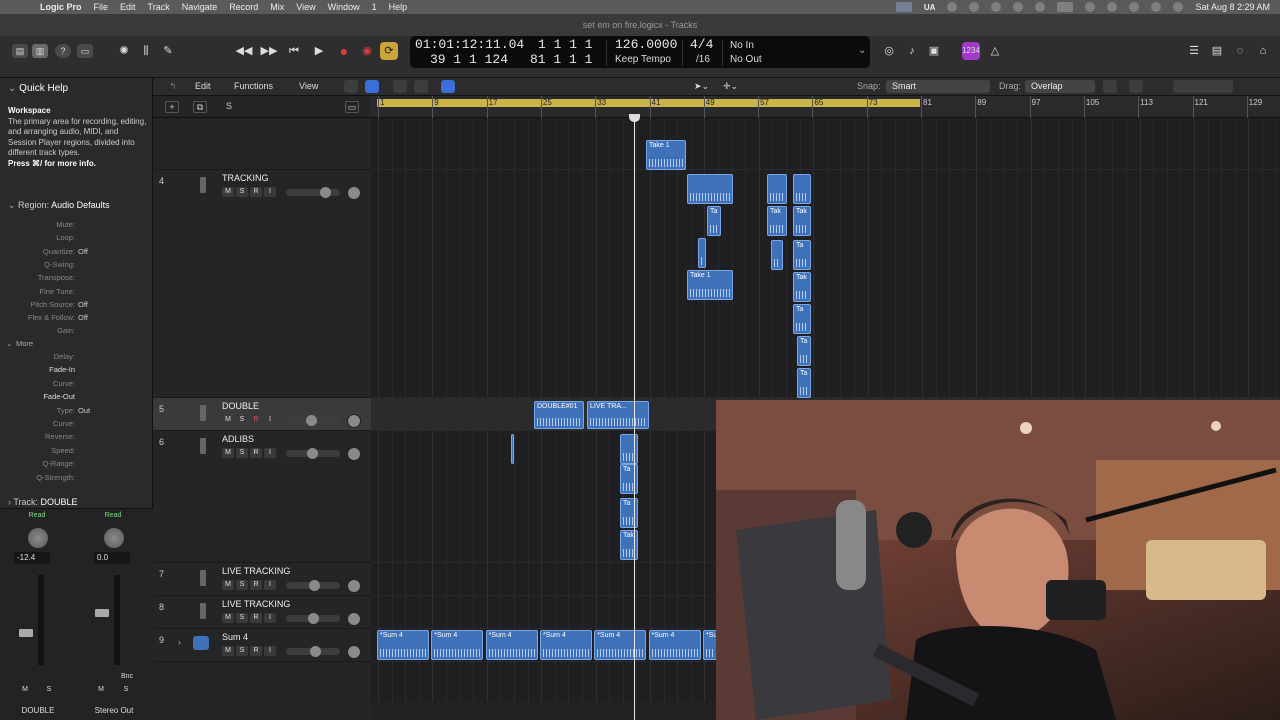 The image size is (1280, 720). Describe the element at coordinates (889, 51) in the screenshot. I see `list-editors-icon: ◎` at that location.